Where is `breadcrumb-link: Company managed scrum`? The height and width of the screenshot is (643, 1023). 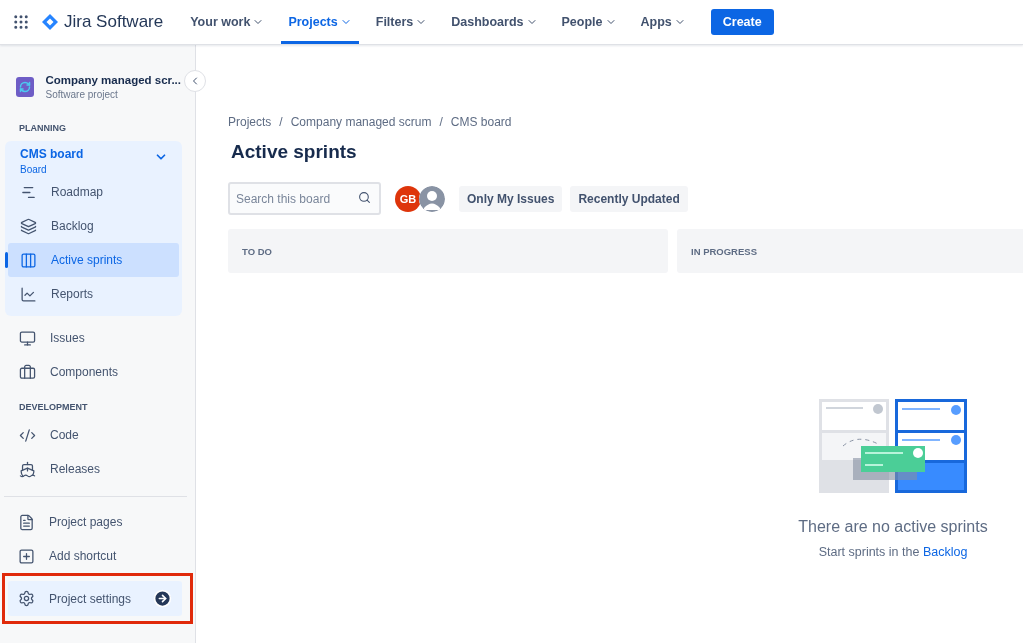
breadcrumb-link: Company managed scrum is located at coordinates (361, 122).